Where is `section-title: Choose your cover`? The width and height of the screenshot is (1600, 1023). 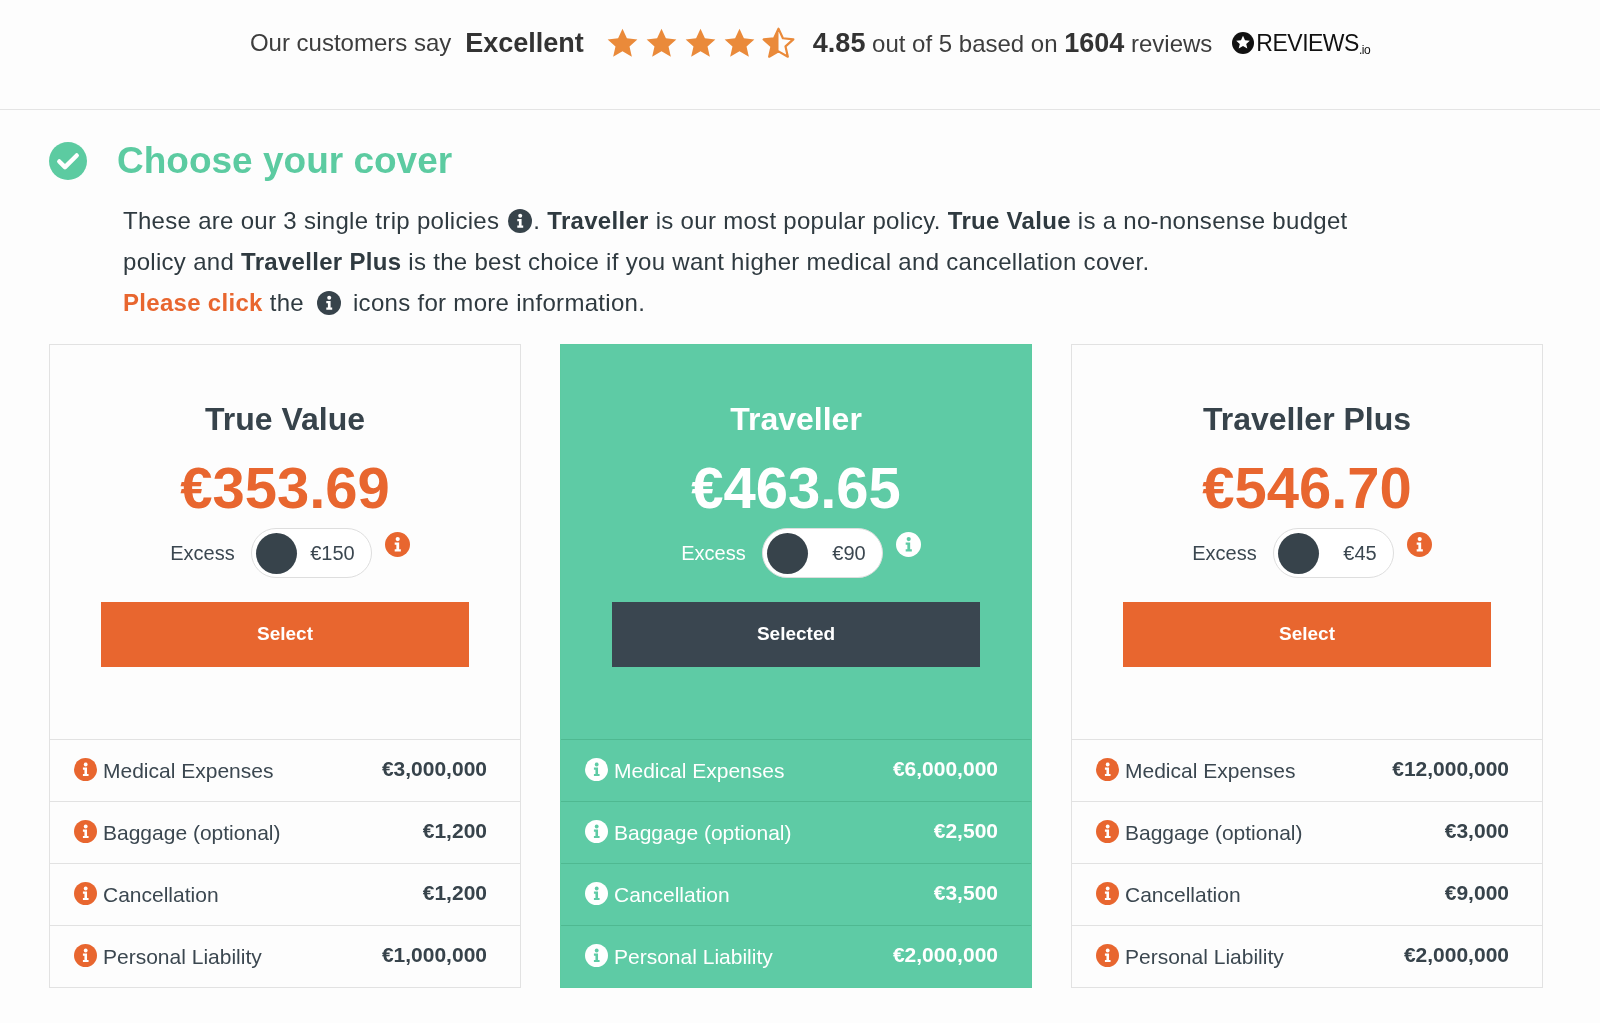
section-title: Choose your cover is located at coordinates (285, 161).